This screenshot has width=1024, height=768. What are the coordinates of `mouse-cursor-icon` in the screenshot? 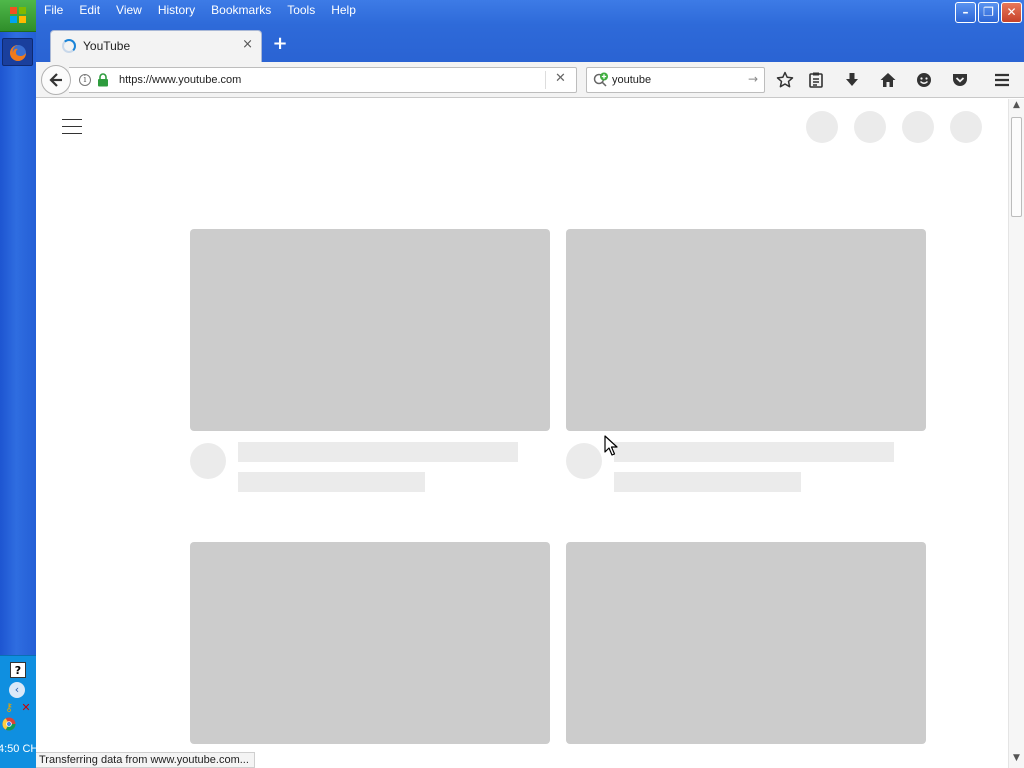 It's located at (611, 445).